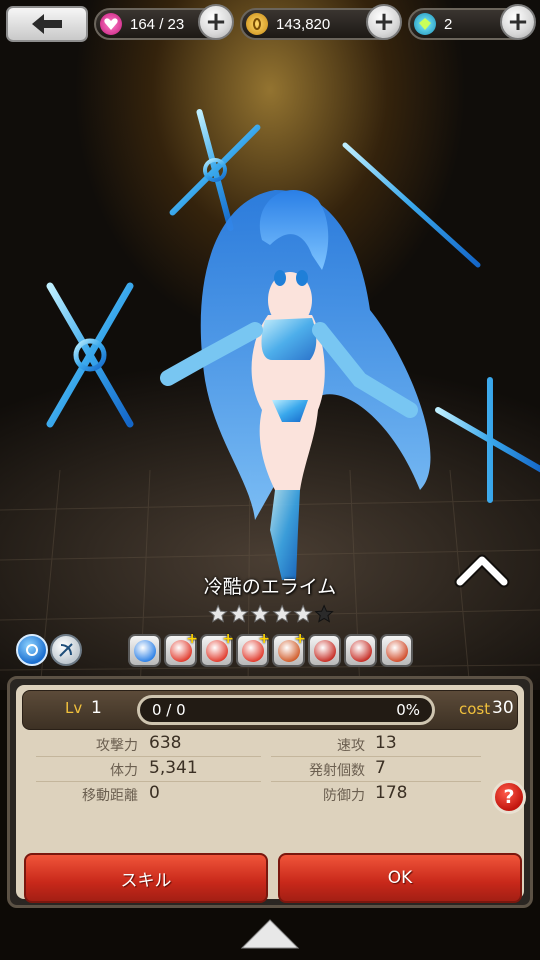 This screenshot has width=540, height=960. I want to click on level-label: Lv, so click(74, 708).